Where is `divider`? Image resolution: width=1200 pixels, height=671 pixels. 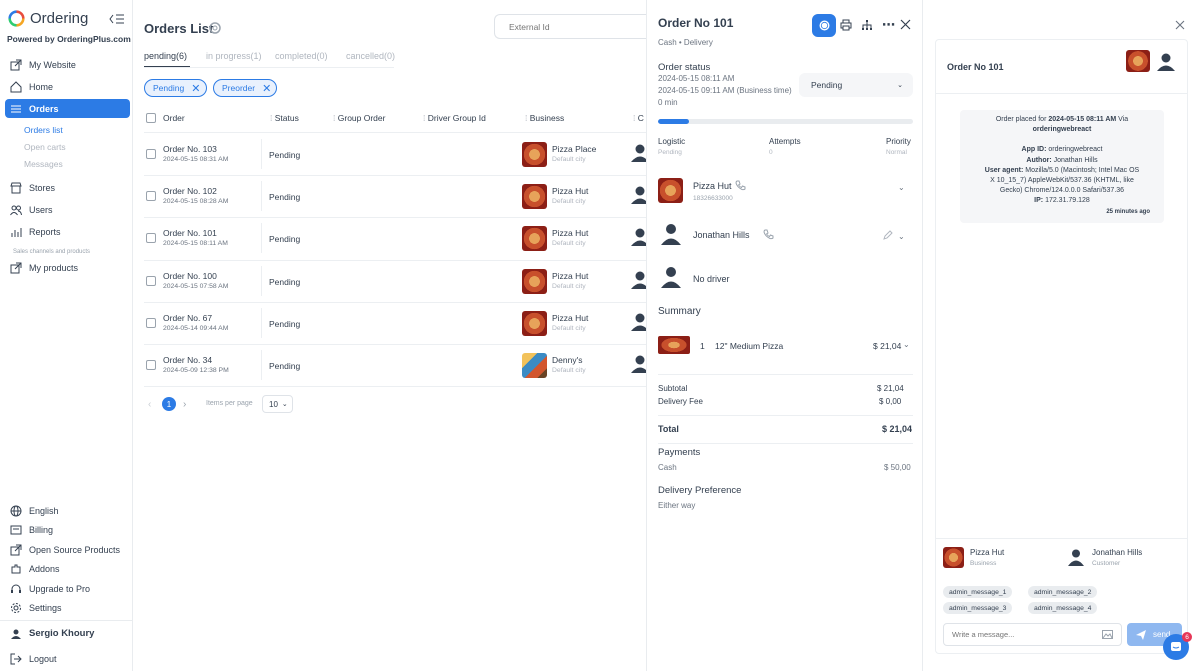 divider is located at coordinates (1061, 538).